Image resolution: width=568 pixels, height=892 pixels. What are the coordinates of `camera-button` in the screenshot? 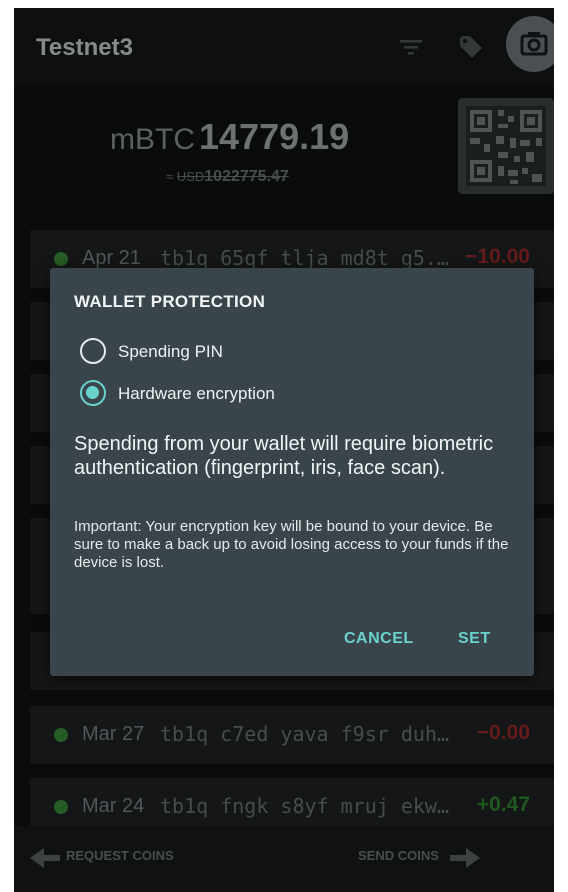 It's located at (530, 44).